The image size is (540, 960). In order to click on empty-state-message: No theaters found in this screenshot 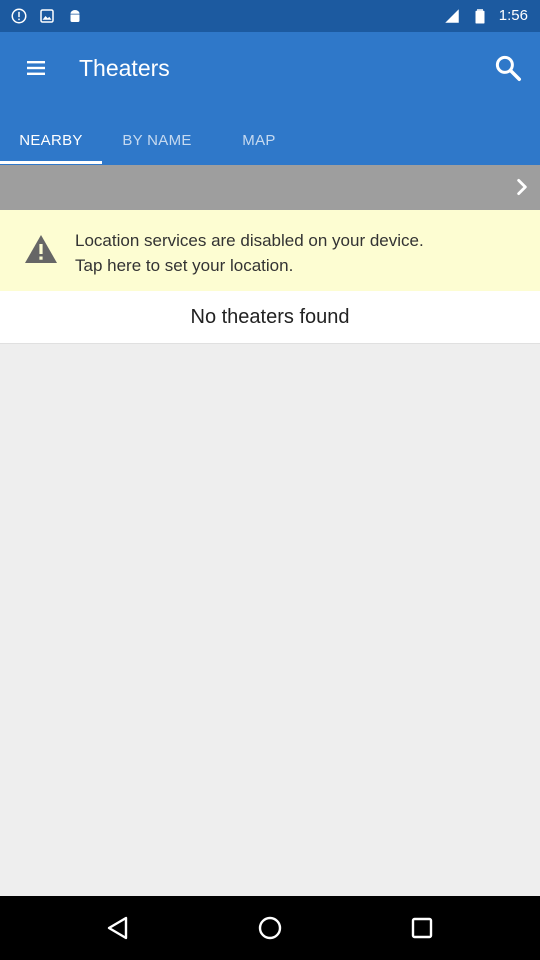, I will do `click(270, 316)`.